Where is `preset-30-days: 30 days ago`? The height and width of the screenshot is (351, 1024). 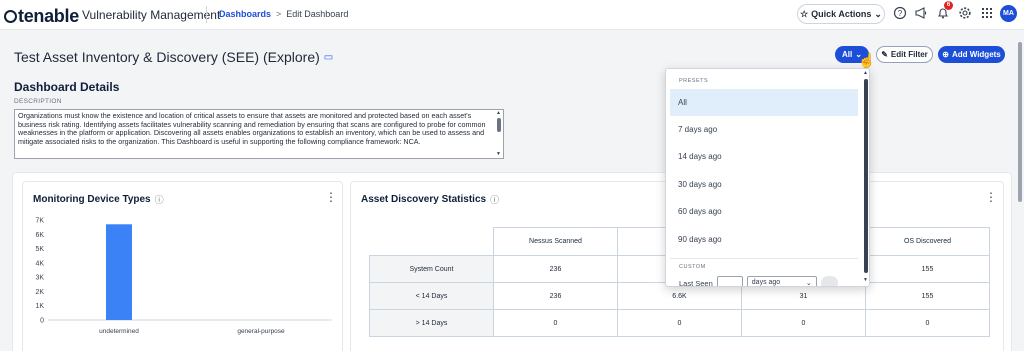 preset-30-days: 30 days ago is located at coordinates (764, 184).